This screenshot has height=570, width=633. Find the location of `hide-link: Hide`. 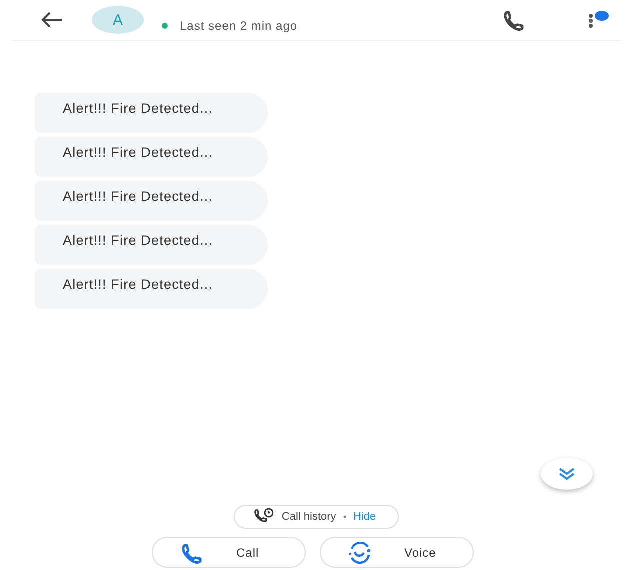

hide-link: Hide is located at coordinates (364, 517).